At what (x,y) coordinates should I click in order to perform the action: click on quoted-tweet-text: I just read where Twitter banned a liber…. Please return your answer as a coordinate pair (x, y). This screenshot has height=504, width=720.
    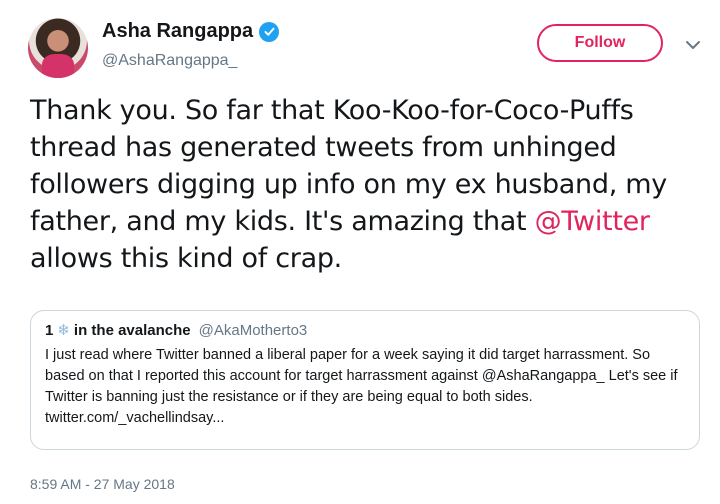
    Looking at the image, I should click on (361, 386).